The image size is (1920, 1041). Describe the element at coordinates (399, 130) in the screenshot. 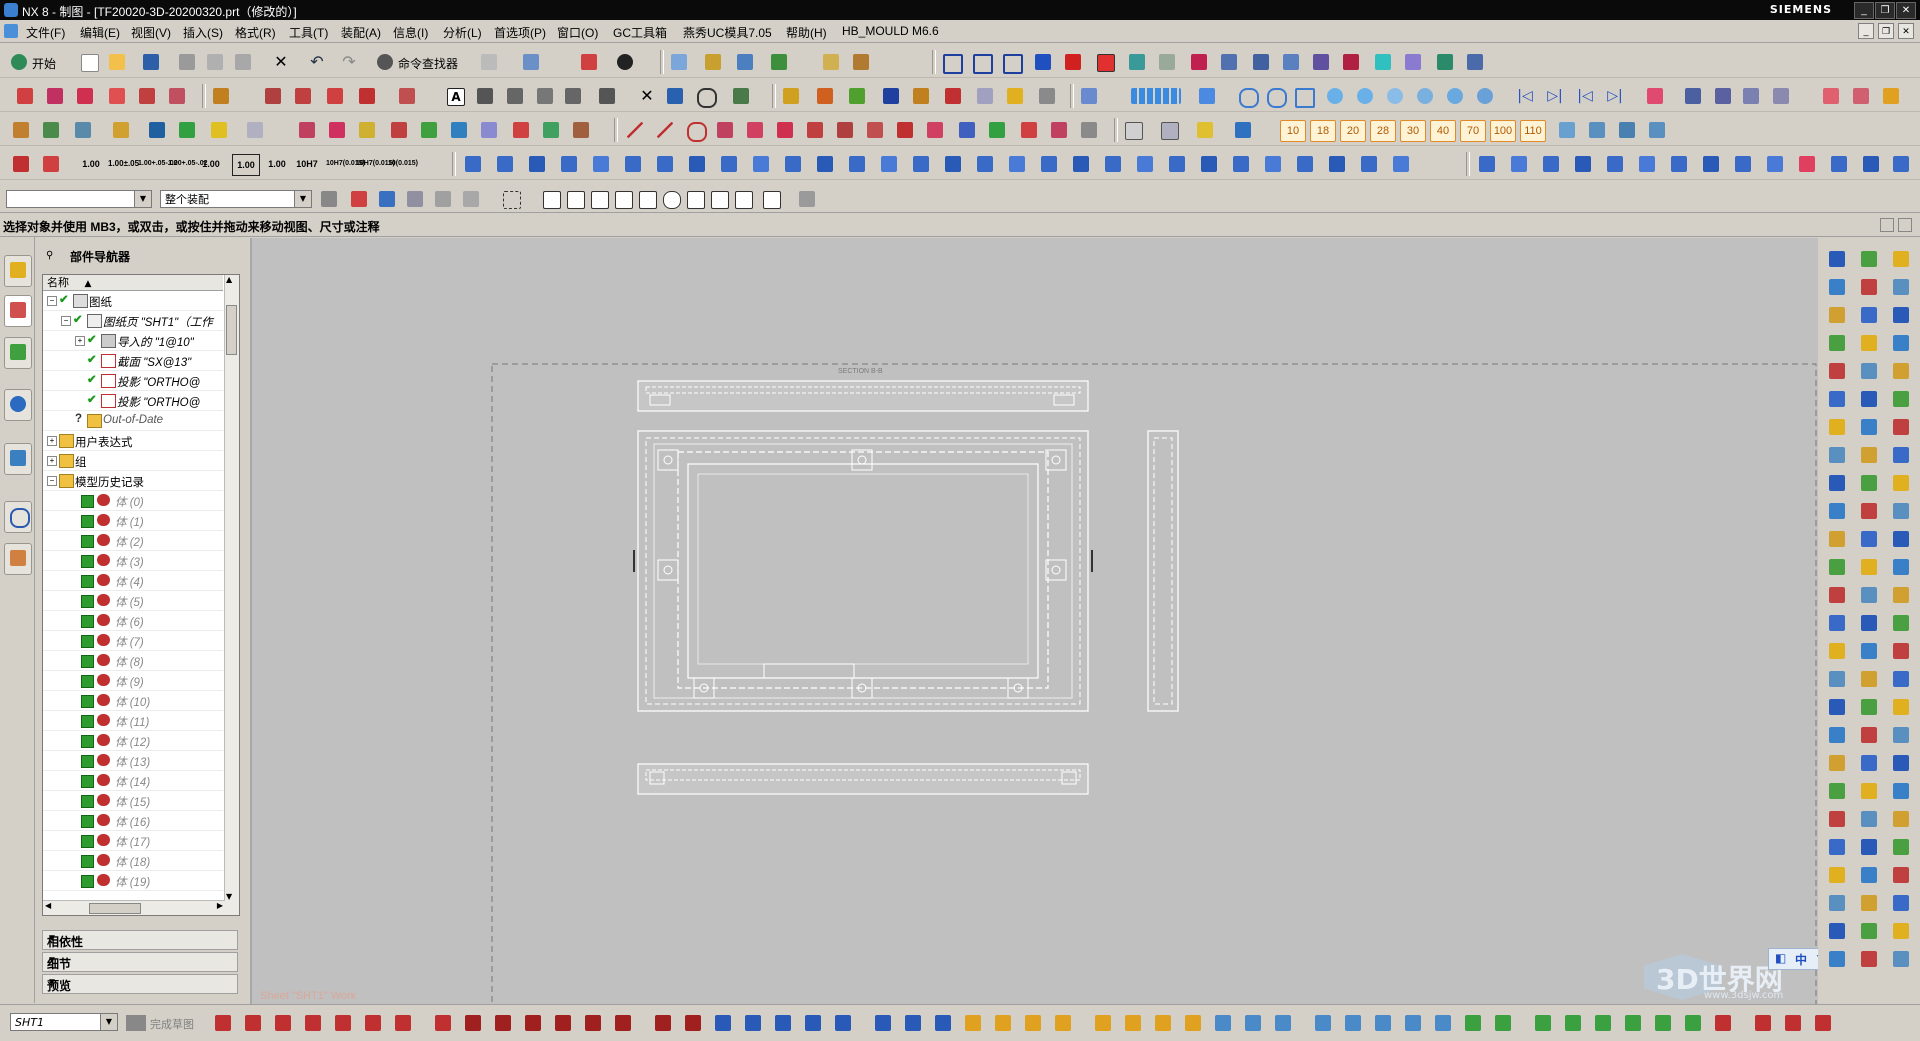

I see `mold-l-button` at that location.